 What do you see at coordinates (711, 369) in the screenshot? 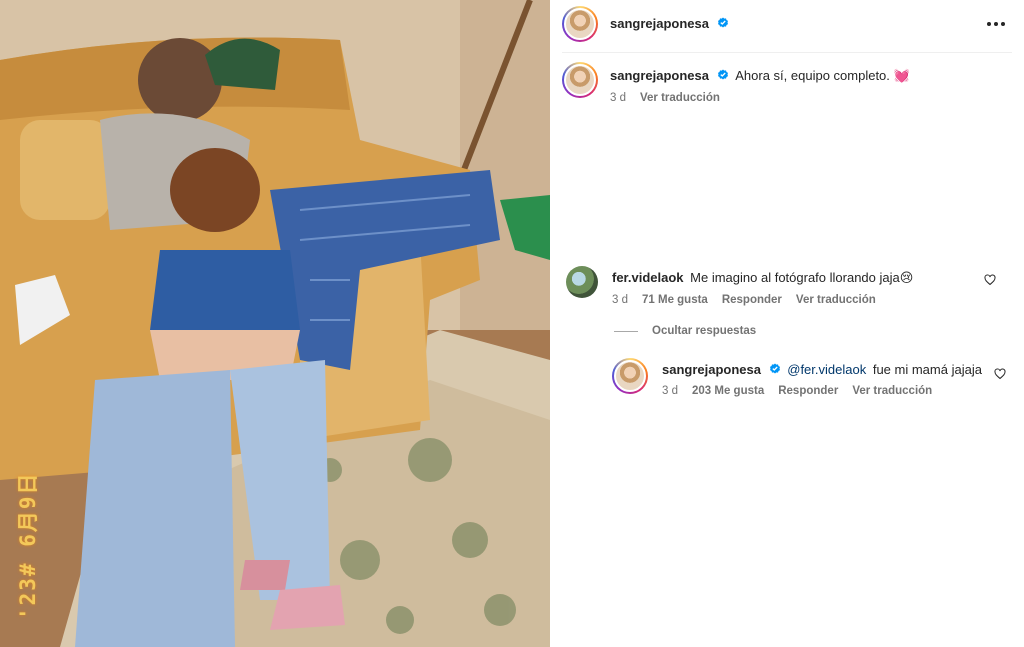
I see `reply-username: sangrejaponesa` at bounding box center [711, 369].